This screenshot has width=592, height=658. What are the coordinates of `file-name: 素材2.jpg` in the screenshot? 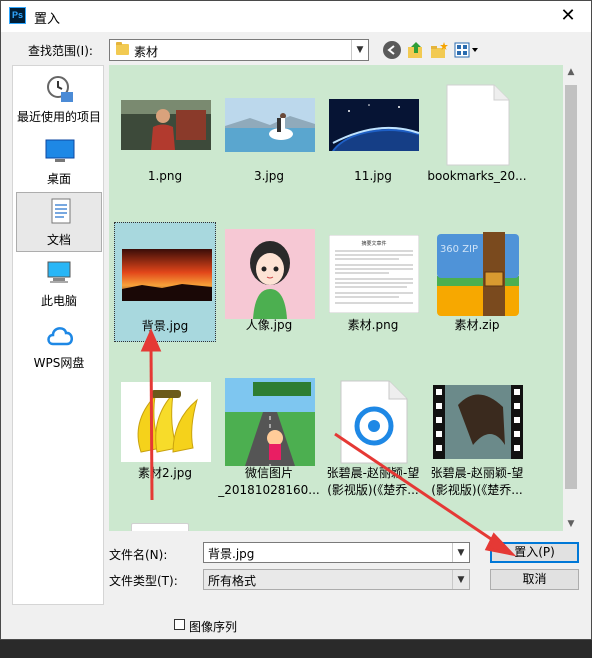 It's located at (165, 473).